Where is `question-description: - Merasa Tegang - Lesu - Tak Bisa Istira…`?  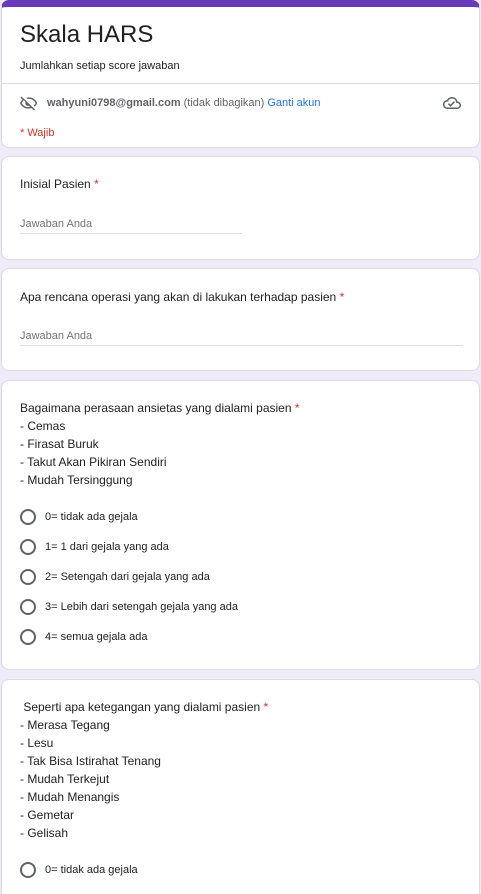
question-description: - Merasa Tegang - Lesu - Tak Bisa Istira… is located at coordinates (90, 779).